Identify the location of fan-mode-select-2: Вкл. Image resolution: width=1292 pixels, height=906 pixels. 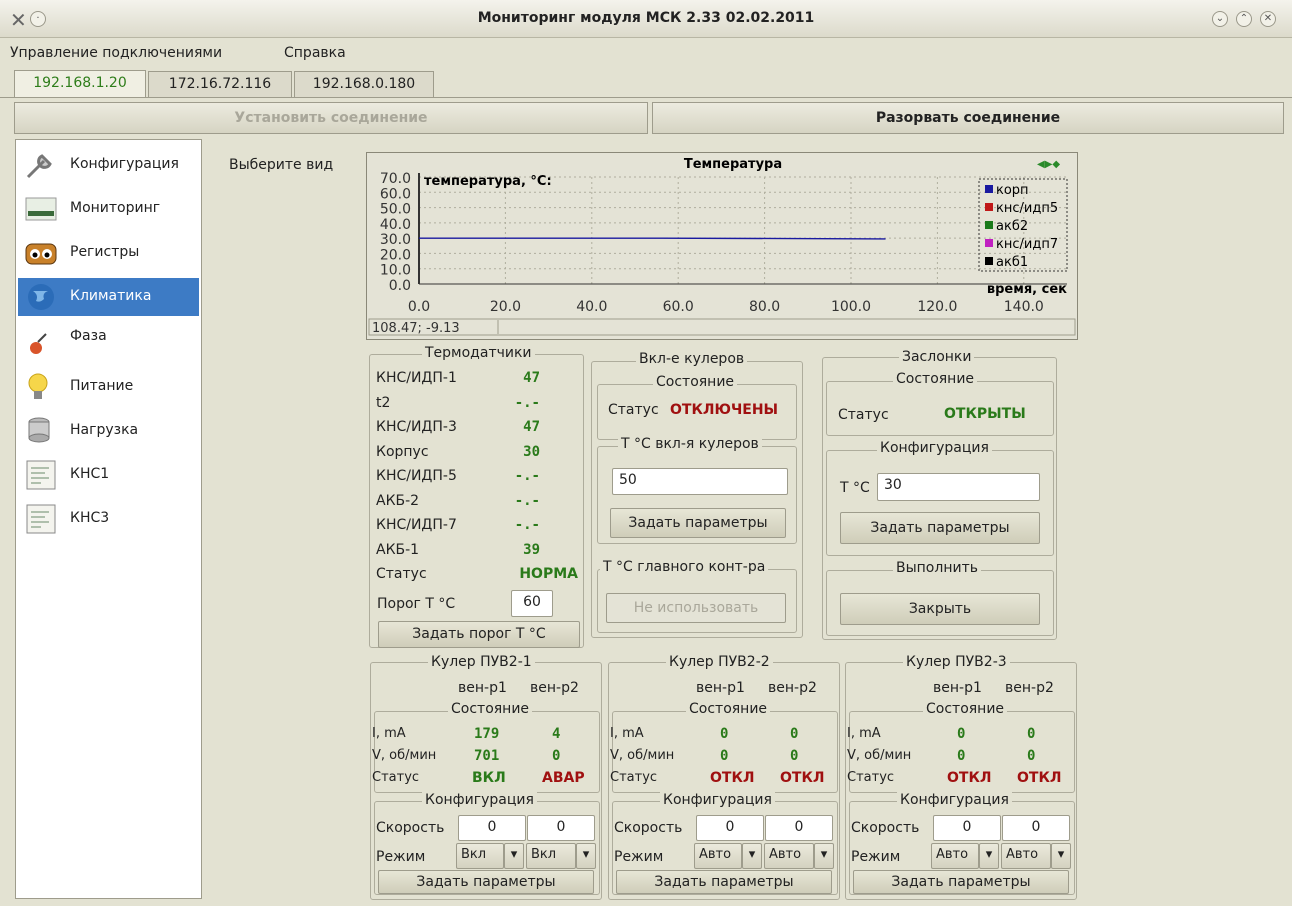
(551, 856).